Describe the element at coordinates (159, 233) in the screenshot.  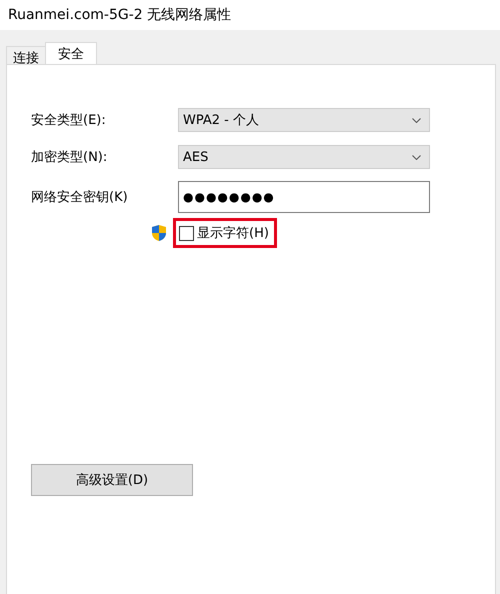
I see `shield-icon` at that location.